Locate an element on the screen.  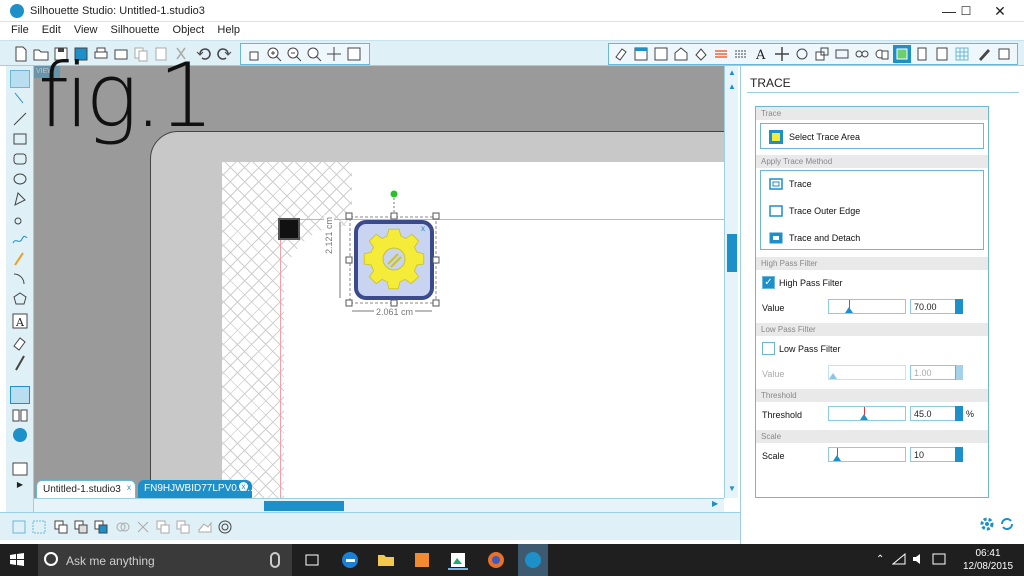
tray-chevron-icon: ⌃ is located at coordinates (880, 559).